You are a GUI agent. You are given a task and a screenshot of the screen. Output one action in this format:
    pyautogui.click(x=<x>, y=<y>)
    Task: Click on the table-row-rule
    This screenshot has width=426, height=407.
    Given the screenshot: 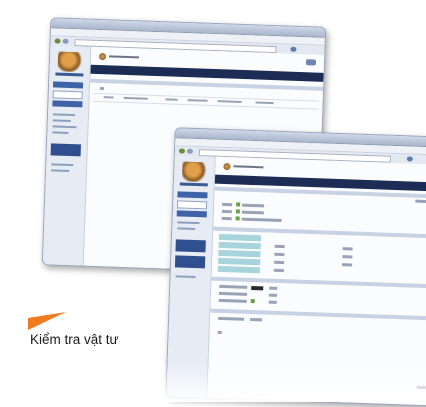 What is the action you would take?
    pyautogui.click(x=206, y=105)
    